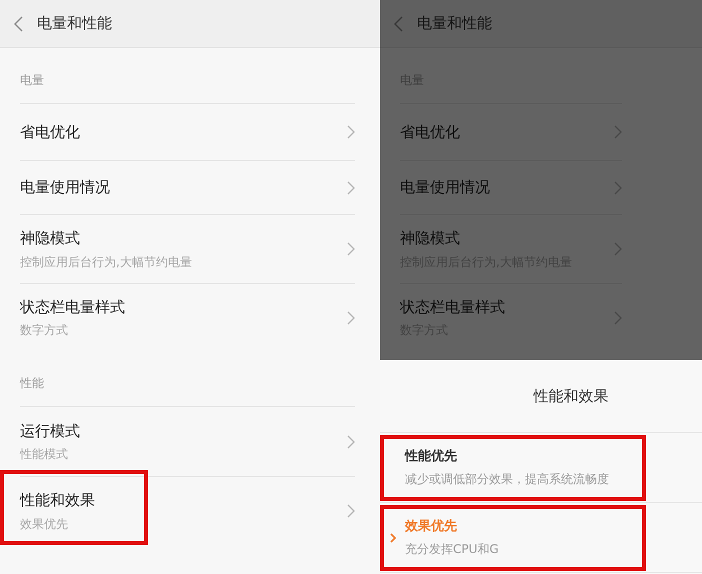 This screenshot has height=574, width=702. I want to click on option-title: 性能优先, so click(431, 457).